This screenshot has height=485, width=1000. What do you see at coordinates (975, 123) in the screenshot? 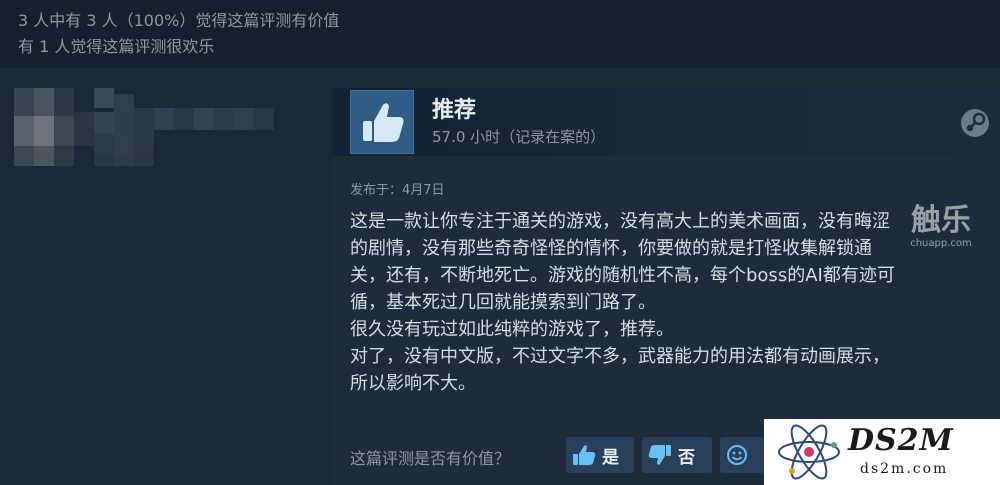
I see `steam-icon` at bounding box center [975, 123].